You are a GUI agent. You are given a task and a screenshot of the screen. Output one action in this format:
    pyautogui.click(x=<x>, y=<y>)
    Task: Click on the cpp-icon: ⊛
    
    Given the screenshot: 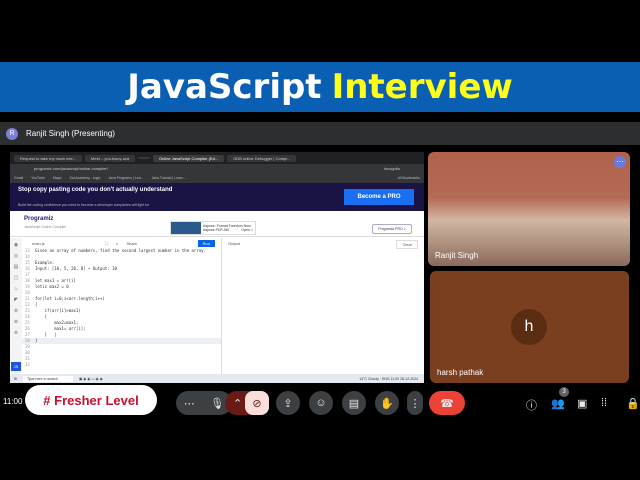 What is the action you would take?
    pyautogui.click(x=16, y=322)
    